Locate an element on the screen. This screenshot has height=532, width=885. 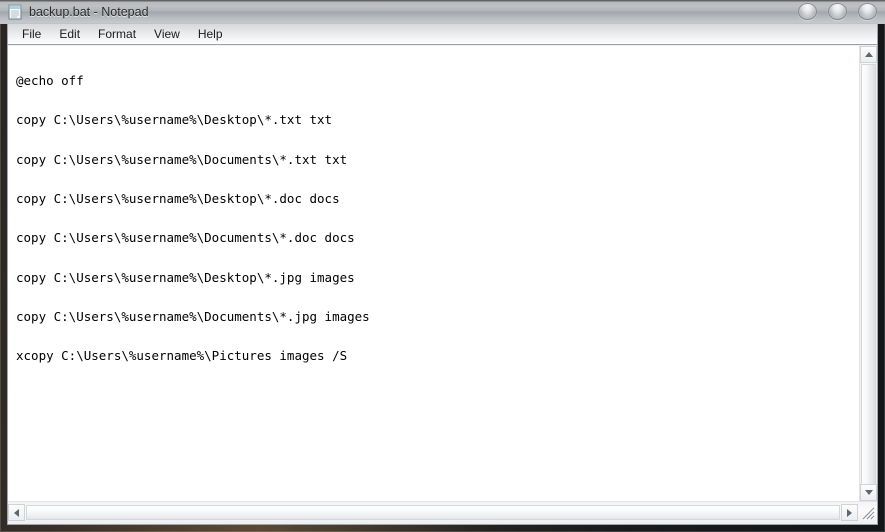
arrow-down-icon is located at coordinates (868, 492).